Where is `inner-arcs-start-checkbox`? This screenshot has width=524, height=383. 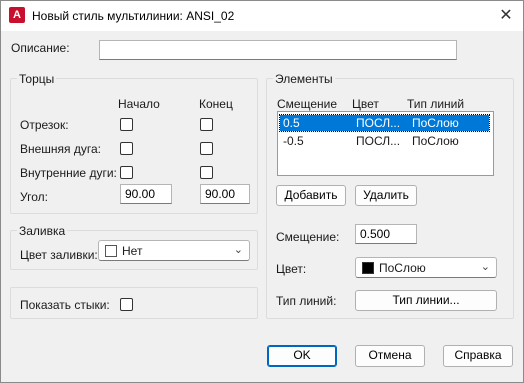
inner-arcs-start-checkbox is located at coordinates (126, 172).